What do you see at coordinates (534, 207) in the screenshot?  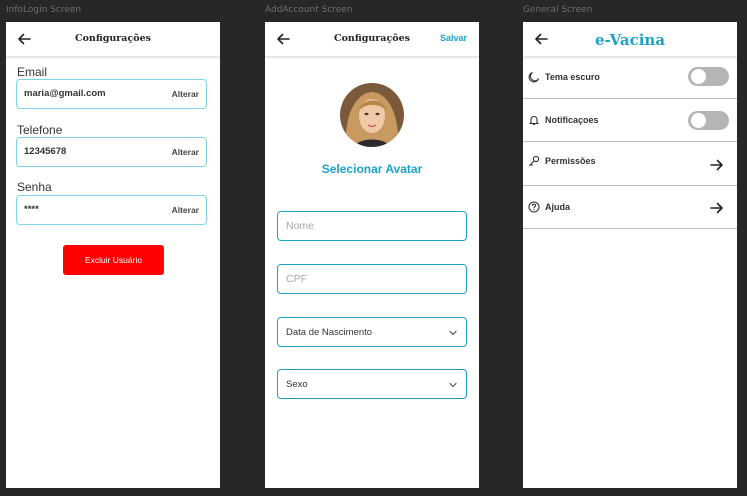 I see `help-icon` at bounding box center [534, 207].